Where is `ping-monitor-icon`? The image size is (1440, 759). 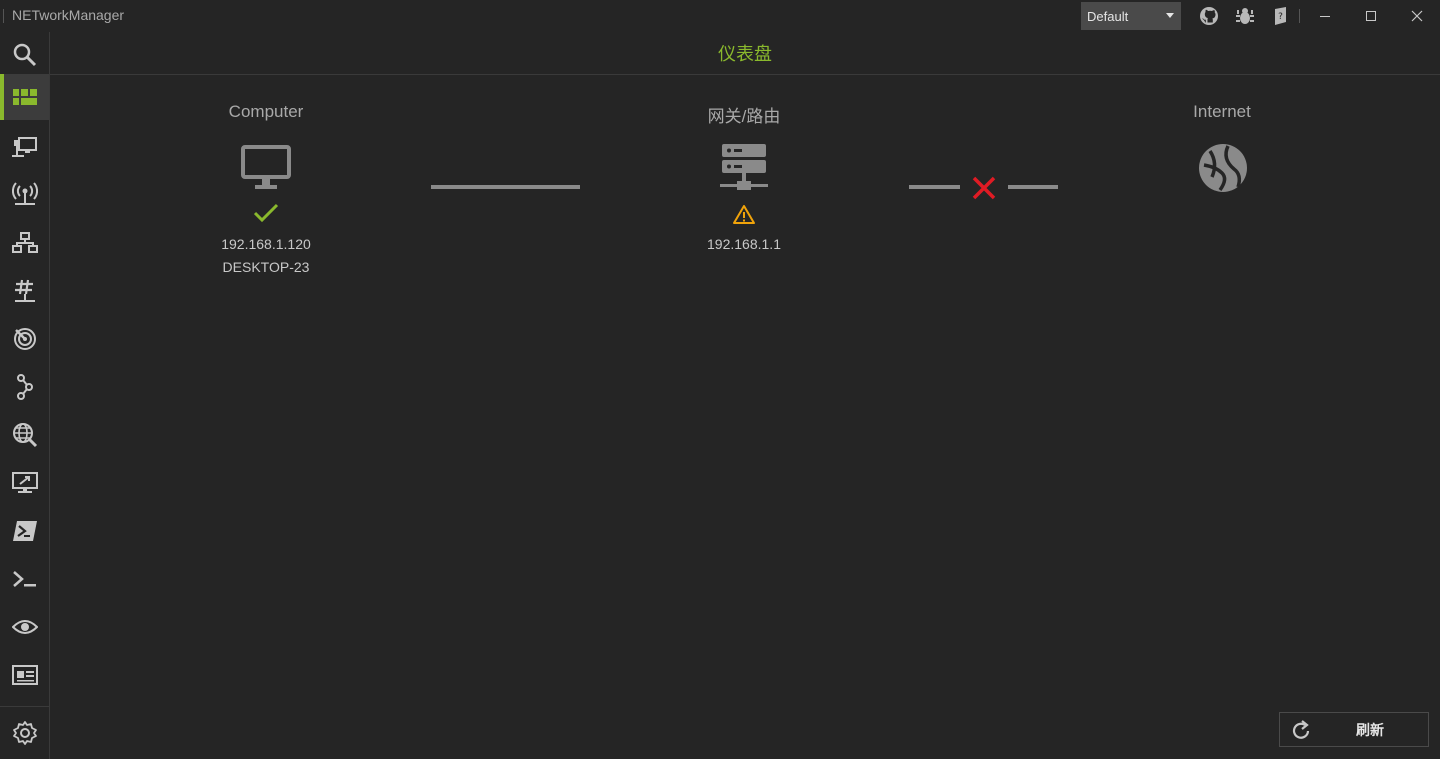
ping-monitor-icon is located at coordinates (24, 339).